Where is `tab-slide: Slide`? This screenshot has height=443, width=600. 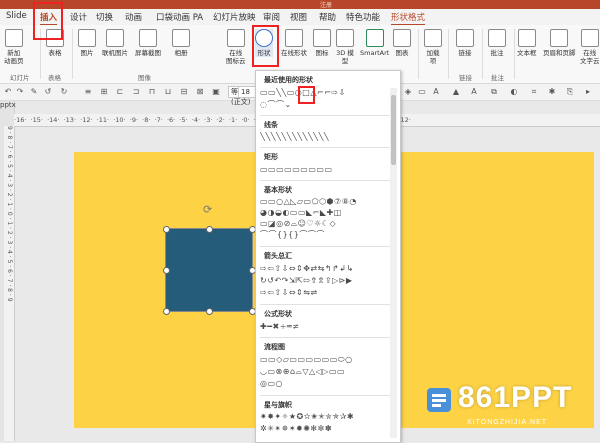
tab-slide: Slide is located at coordinates (16, 16).